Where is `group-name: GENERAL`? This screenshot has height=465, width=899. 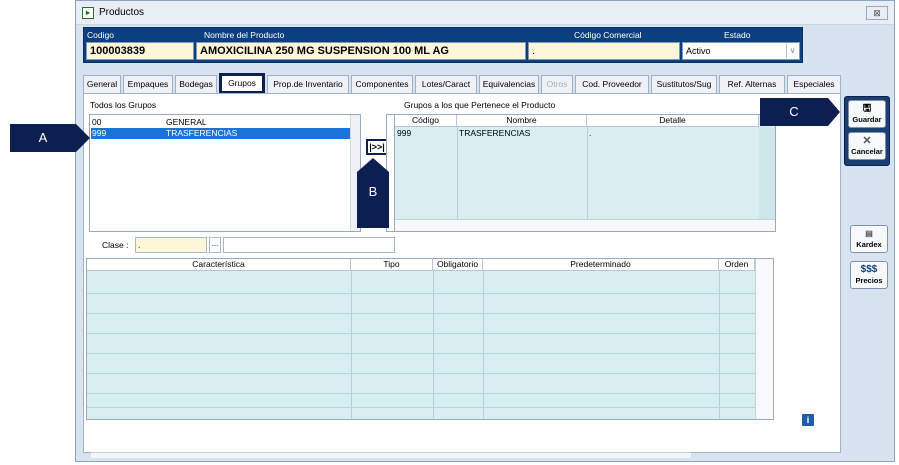 group-name: GENERAL is located at coordinates (186, 122).